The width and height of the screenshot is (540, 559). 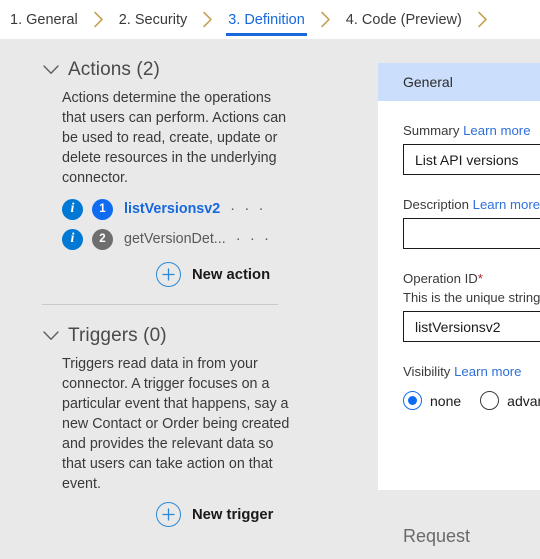 I want to click on visibility-option-none: none, so click(x=432, y=400).